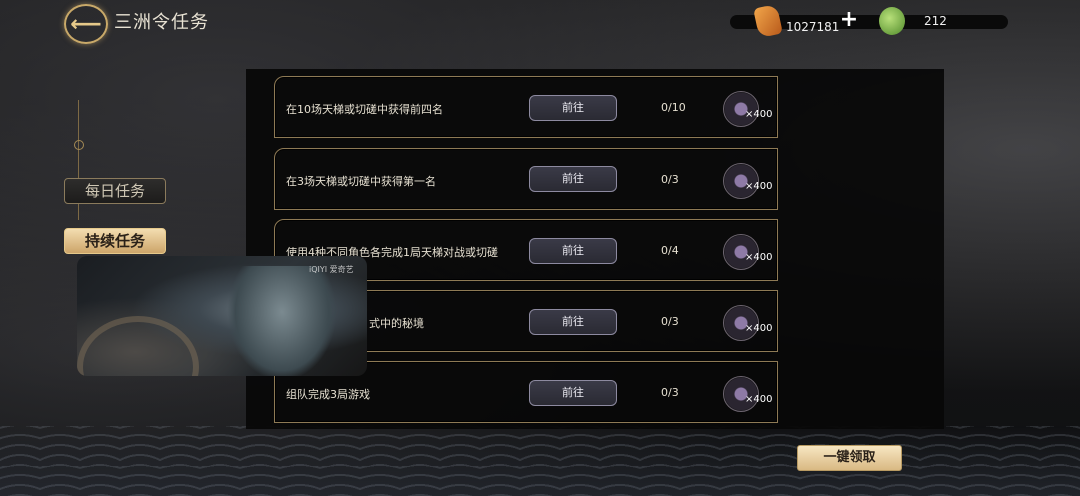 This screenshot has height=496, width=1080. I want to click on add-currency-button: +, so click(849, 20).